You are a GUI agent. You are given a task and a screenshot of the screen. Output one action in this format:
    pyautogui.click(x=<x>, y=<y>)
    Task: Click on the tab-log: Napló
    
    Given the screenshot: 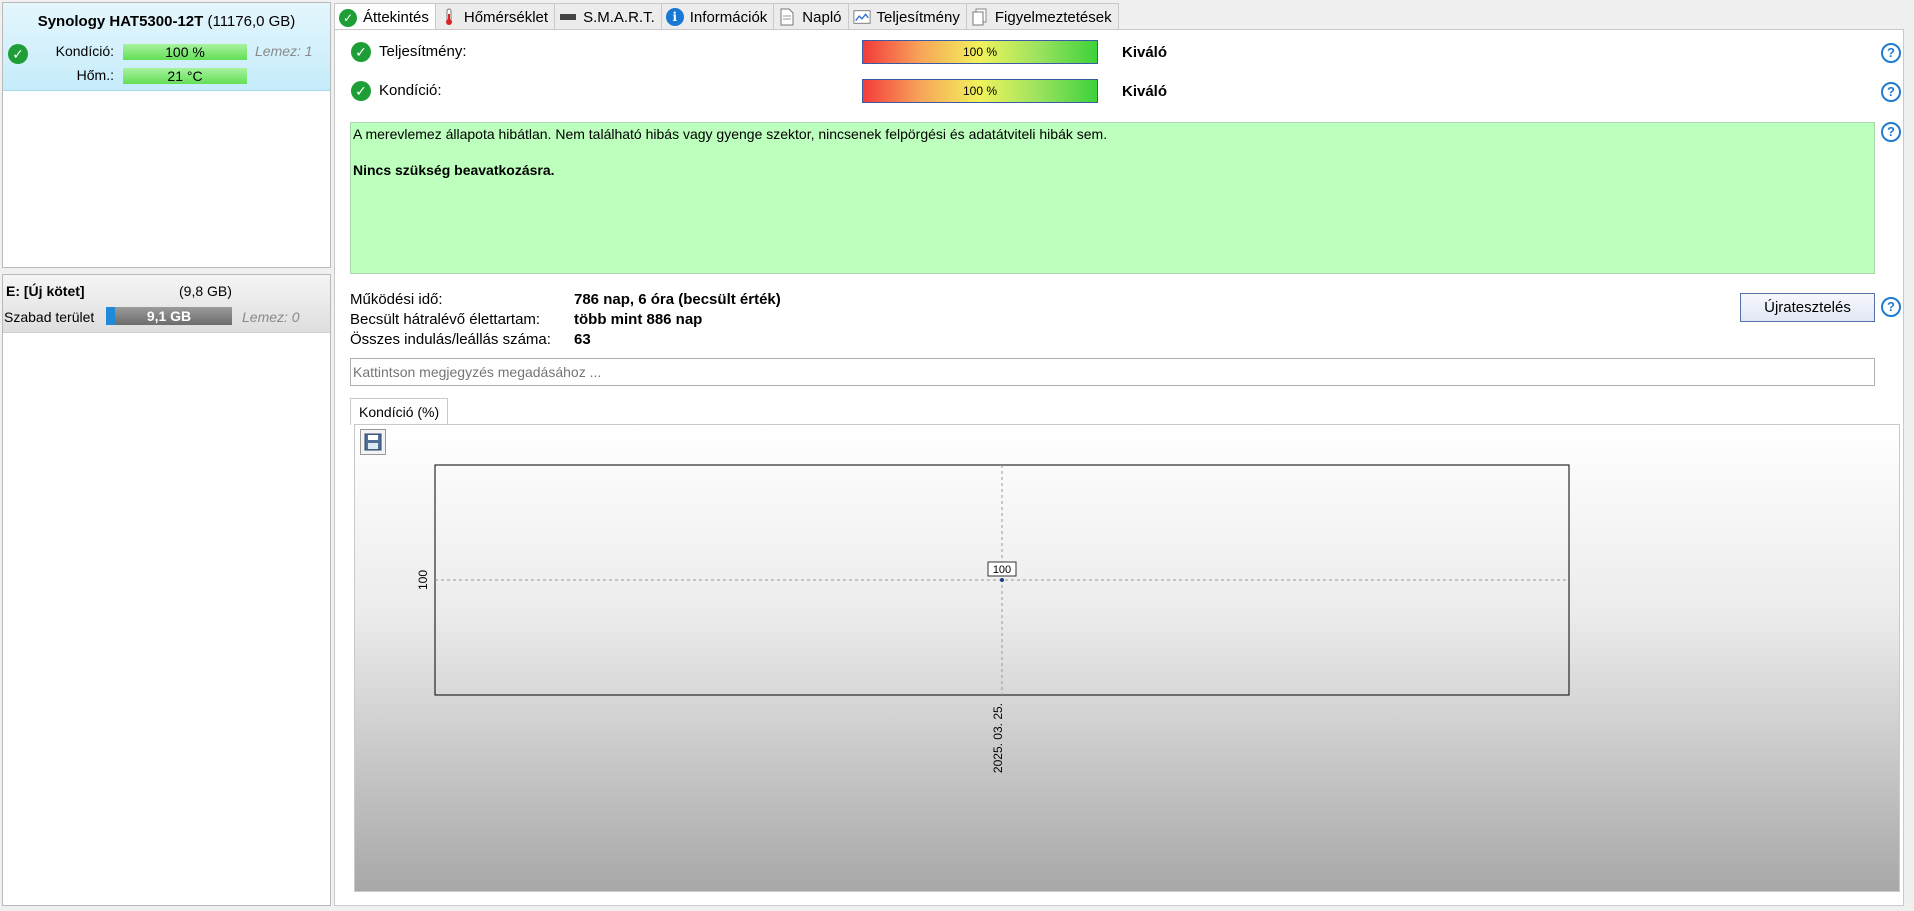 What is the action you would take?
    pyautogui.click(x=811, y=16)
    